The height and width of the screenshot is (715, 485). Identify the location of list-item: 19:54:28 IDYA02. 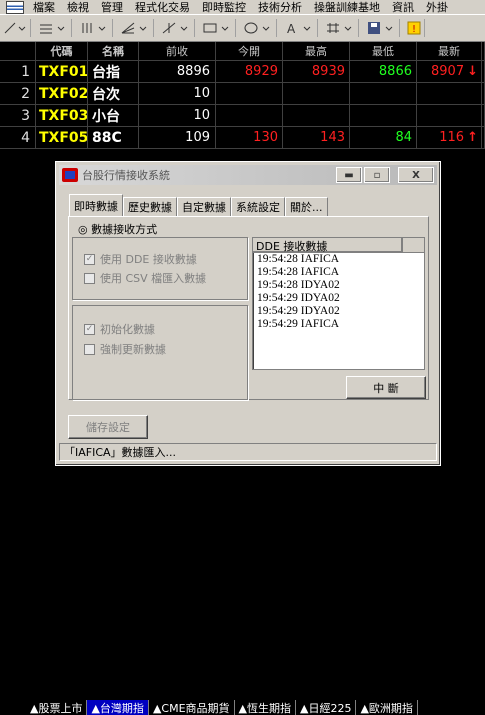
(338, 285).